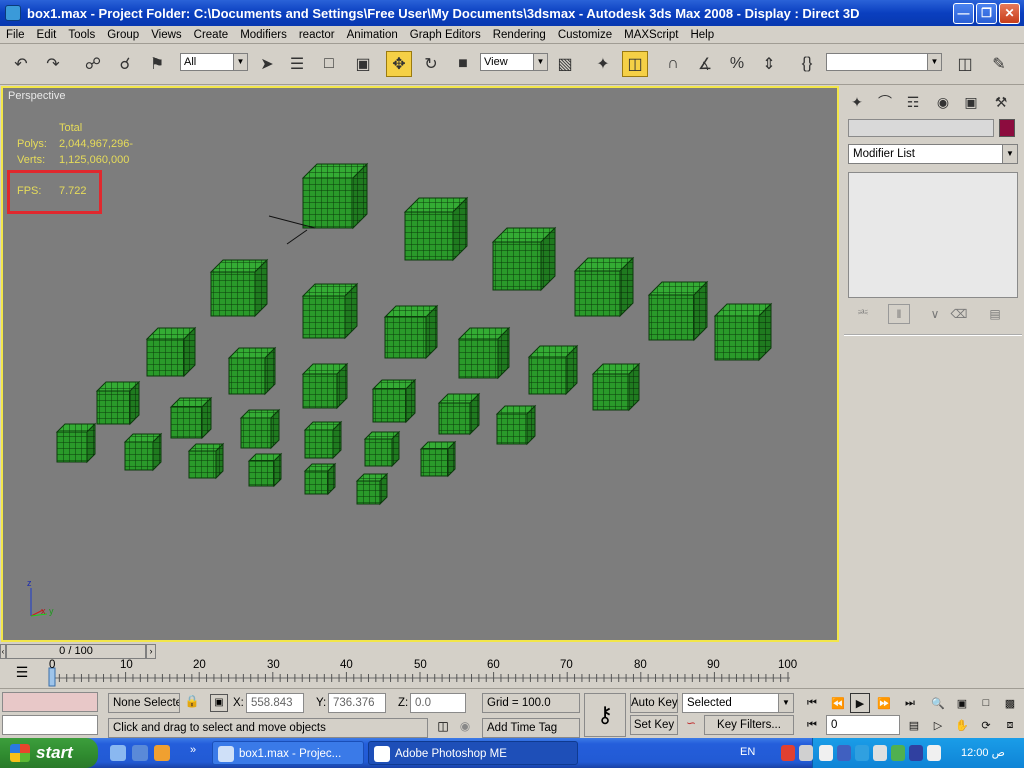  Describe the element at coordinates (935, 314) in the screenshot. I see `make-unique-icon: ∨` at that location.